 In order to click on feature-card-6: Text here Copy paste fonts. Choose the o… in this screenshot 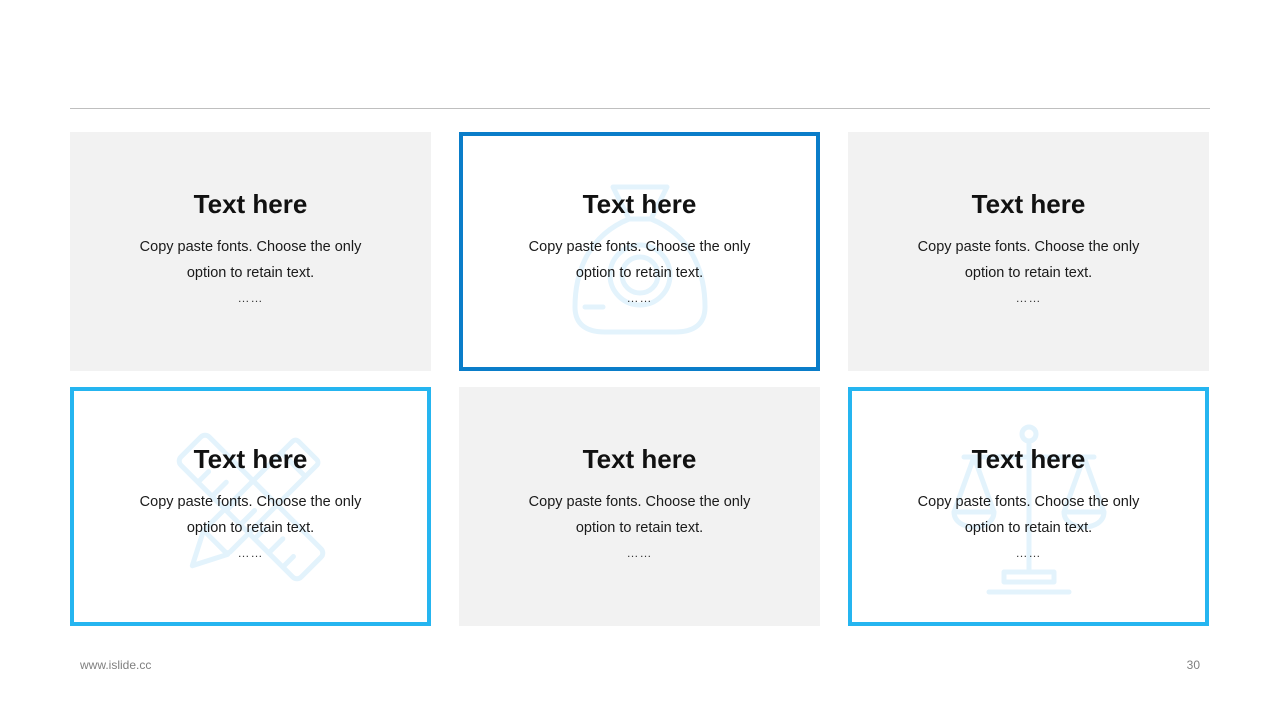, I will do `click(1028, 506)`.